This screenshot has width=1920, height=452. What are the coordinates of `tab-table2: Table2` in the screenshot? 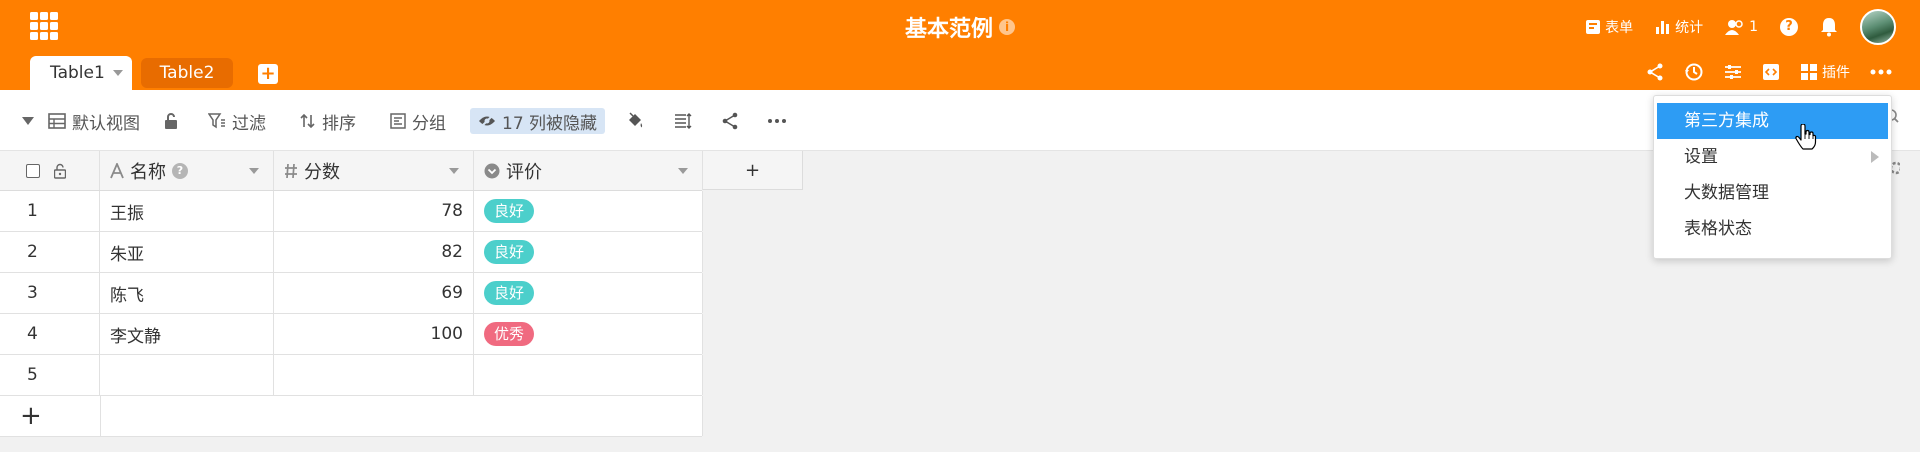 It's located at (187, 73).